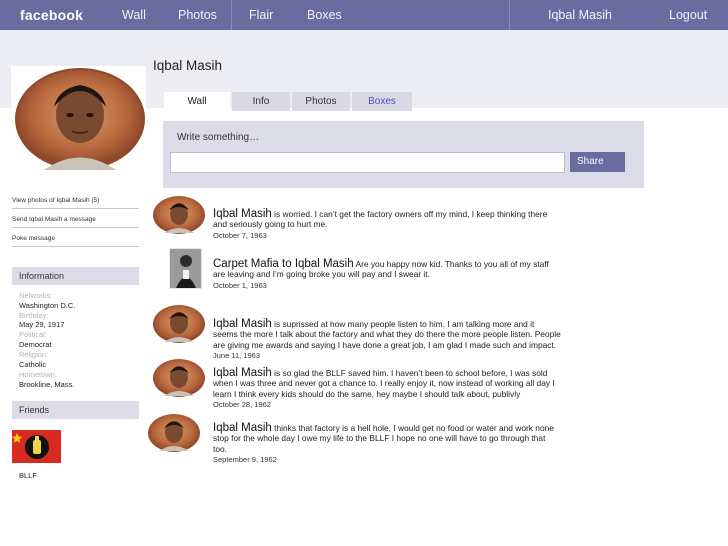 The width and height of the screenshot is (728, 546). I want to click on bllf-friend-logo, so click(36, 446).